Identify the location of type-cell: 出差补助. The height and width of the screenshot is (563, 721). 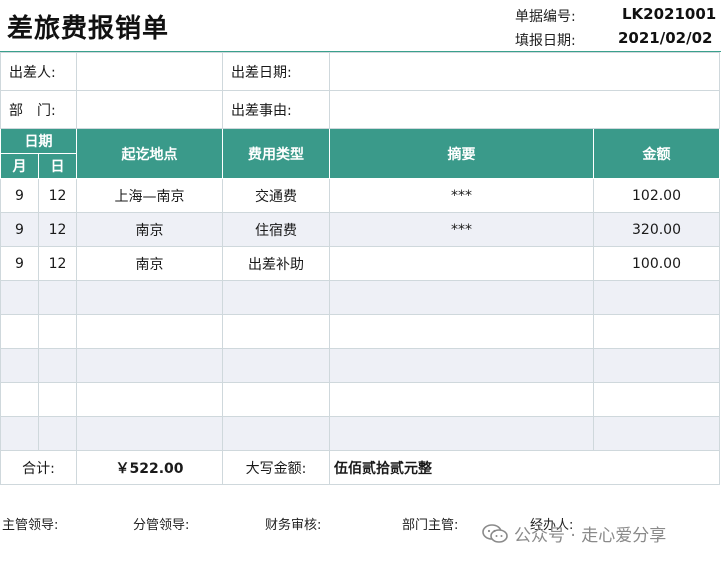
(276, 263).